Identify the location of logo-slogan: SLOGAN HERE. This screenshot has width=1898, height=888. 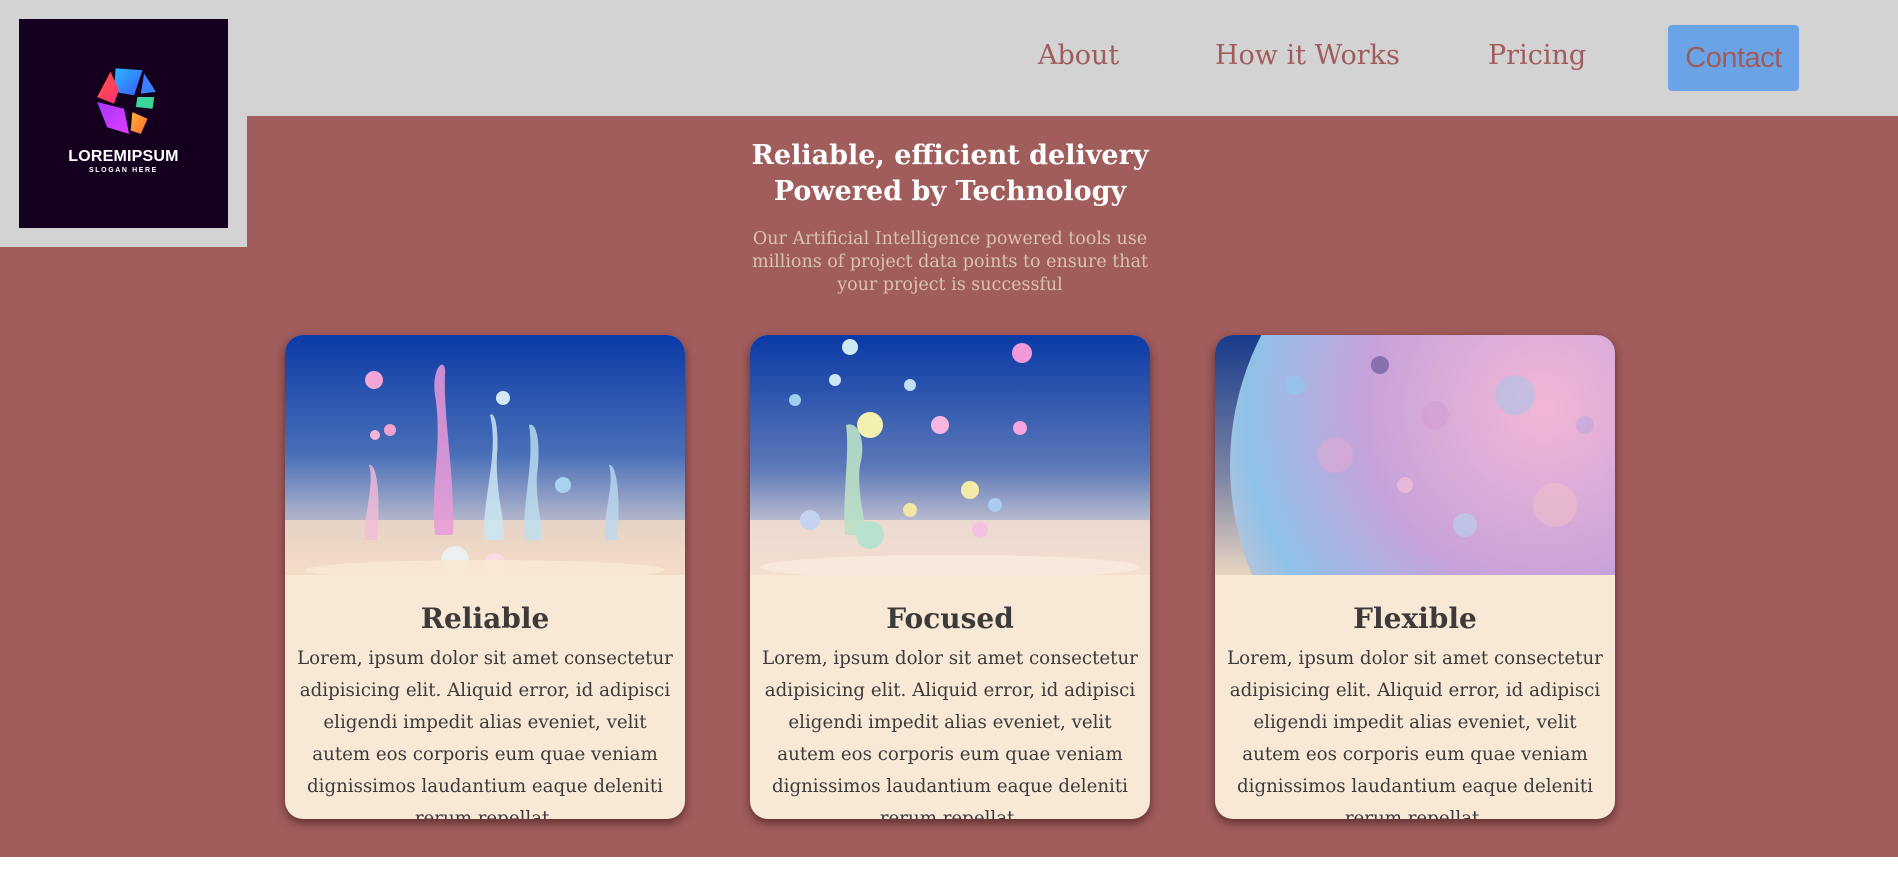
(123, 170).